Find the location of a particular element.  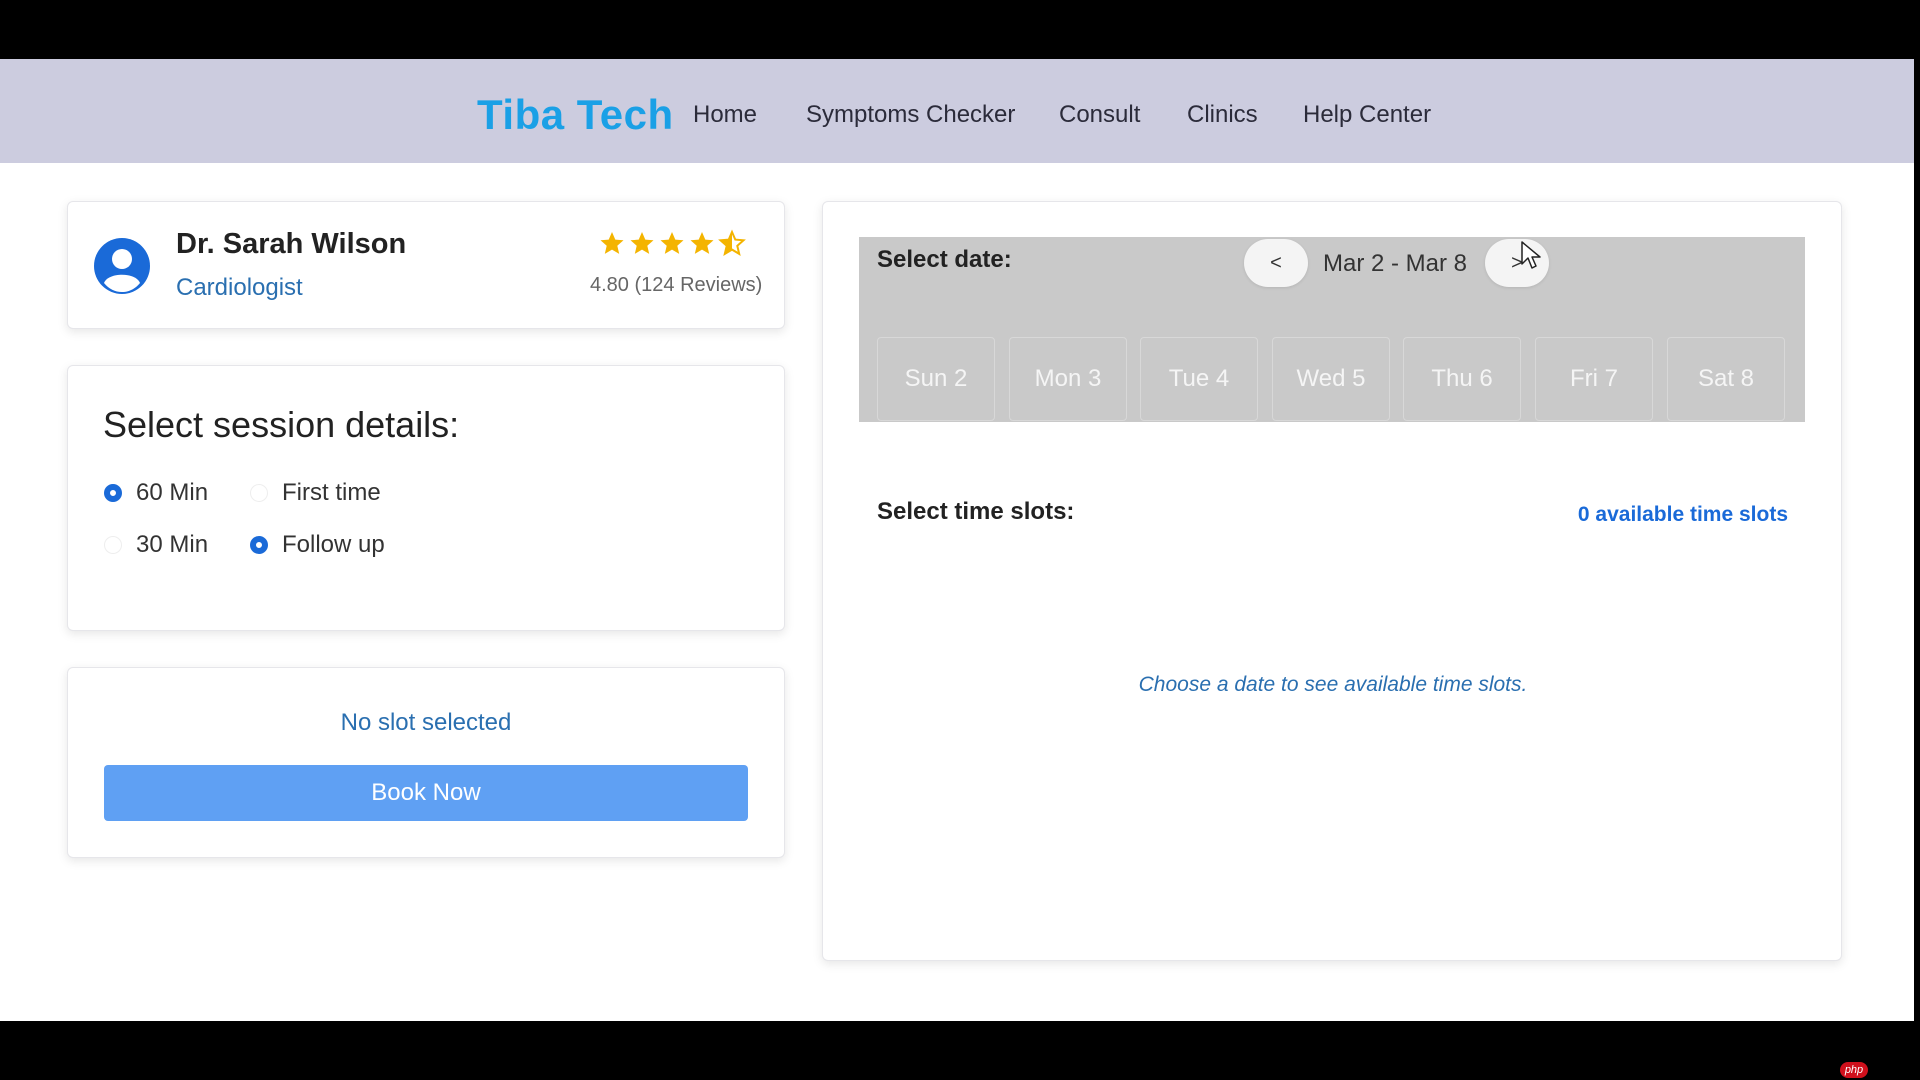

day-button: Fri 7 is located at coordinates (1594, 379).